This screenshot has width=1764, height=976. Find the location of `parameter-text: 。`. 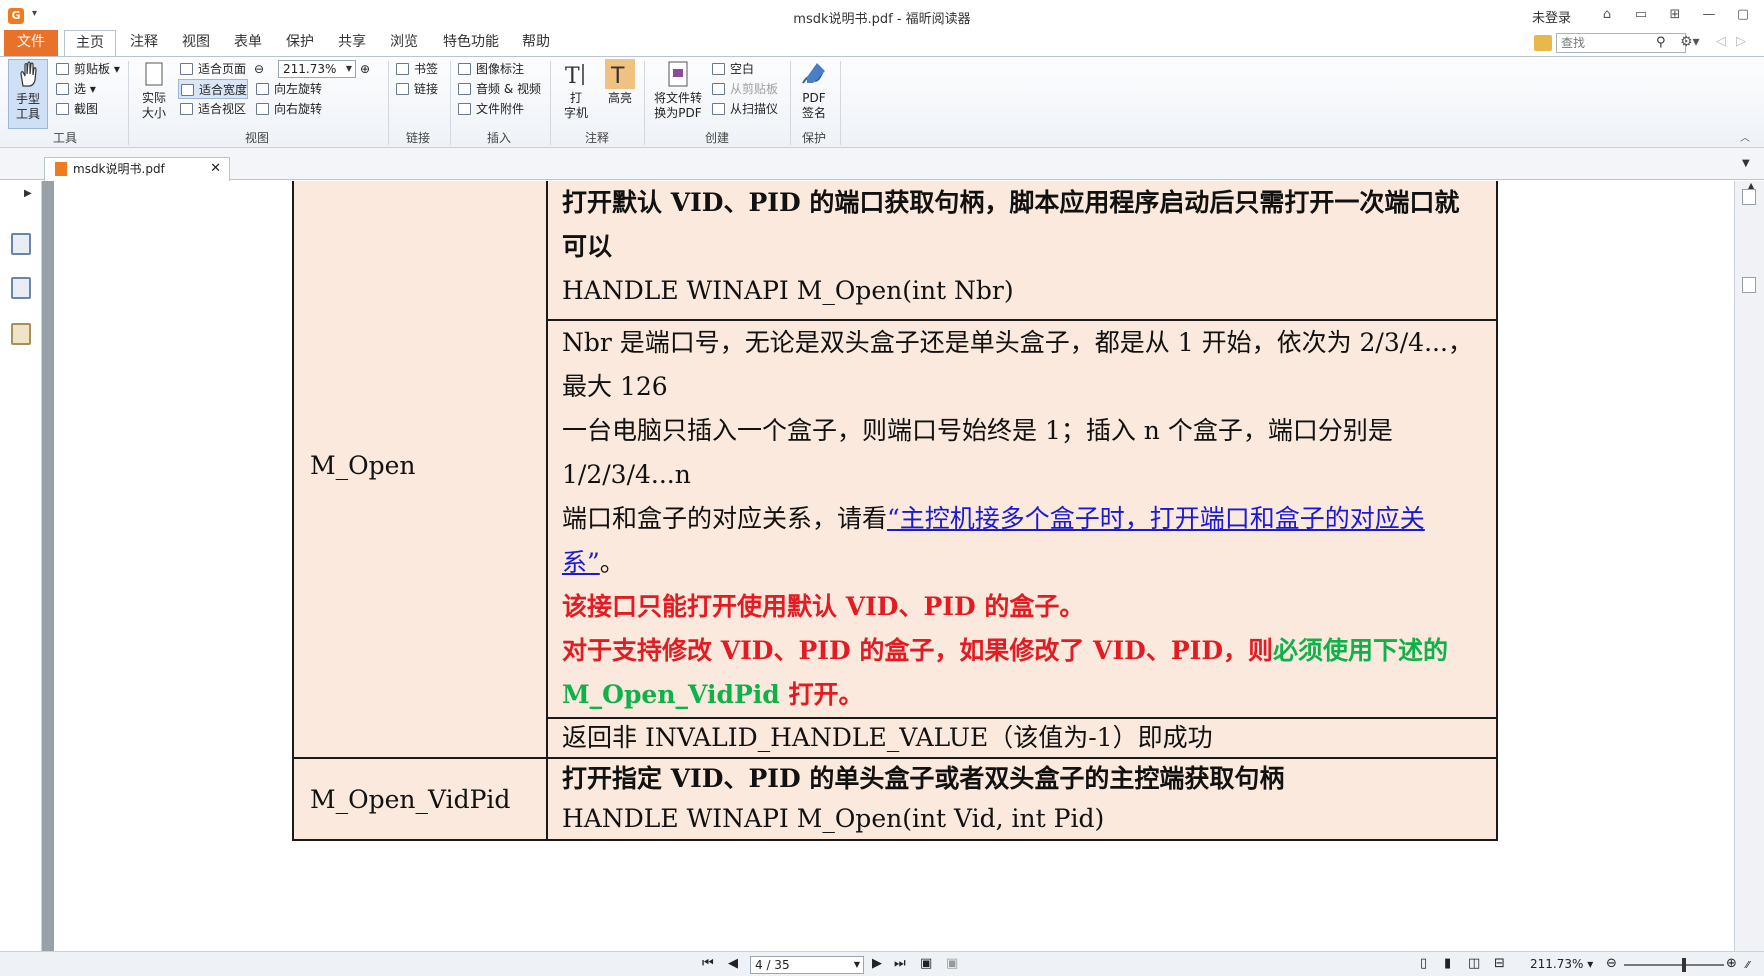

parameter-text: 。 is located at coordinates (612, 562).